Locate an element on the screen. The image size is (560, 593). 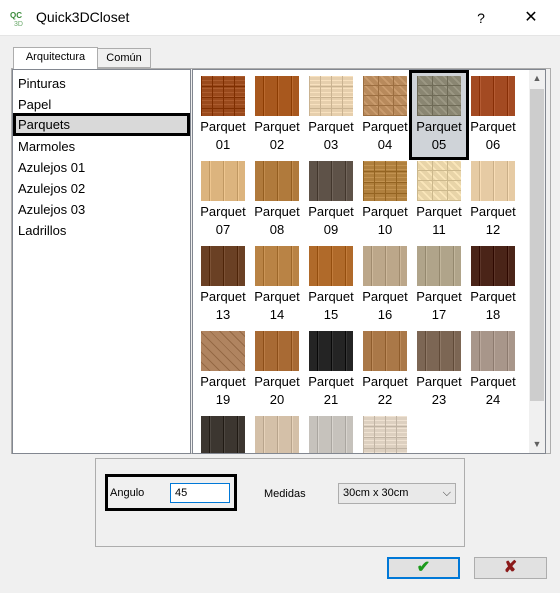
scroll-down-arrow-icon: ▼ is located at coordinates (537, 444).